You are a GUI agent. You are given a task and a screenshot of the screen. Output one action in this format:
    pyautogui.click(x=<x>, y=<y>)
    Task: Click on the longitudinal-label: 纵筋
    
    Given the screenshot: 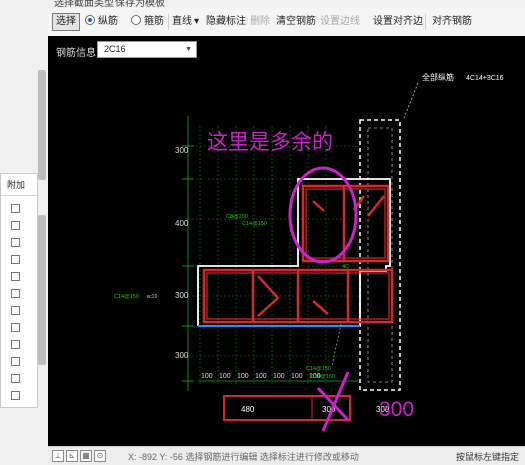 What is the action you would take?
    pyautogui.click(x=108, y=22)
    